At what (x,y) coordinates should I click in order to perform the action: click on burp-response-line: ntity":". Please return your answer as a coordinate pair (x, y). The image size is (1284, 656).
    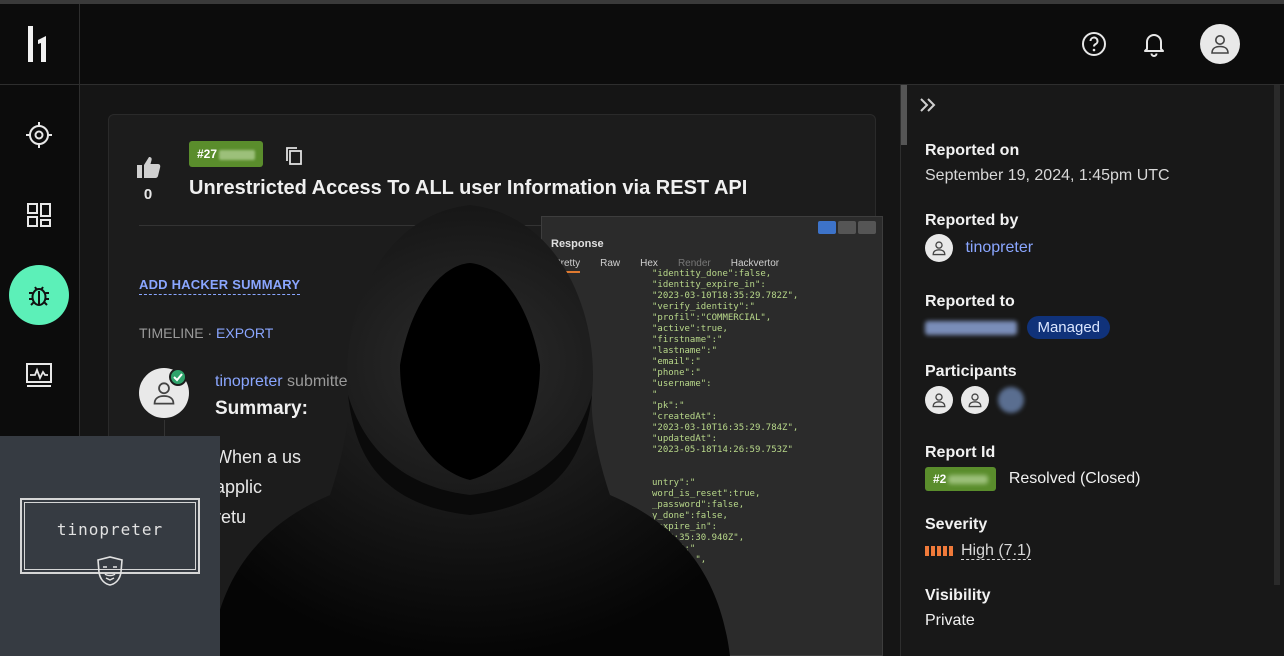
    Looking at the image, I should click on (674, 549).